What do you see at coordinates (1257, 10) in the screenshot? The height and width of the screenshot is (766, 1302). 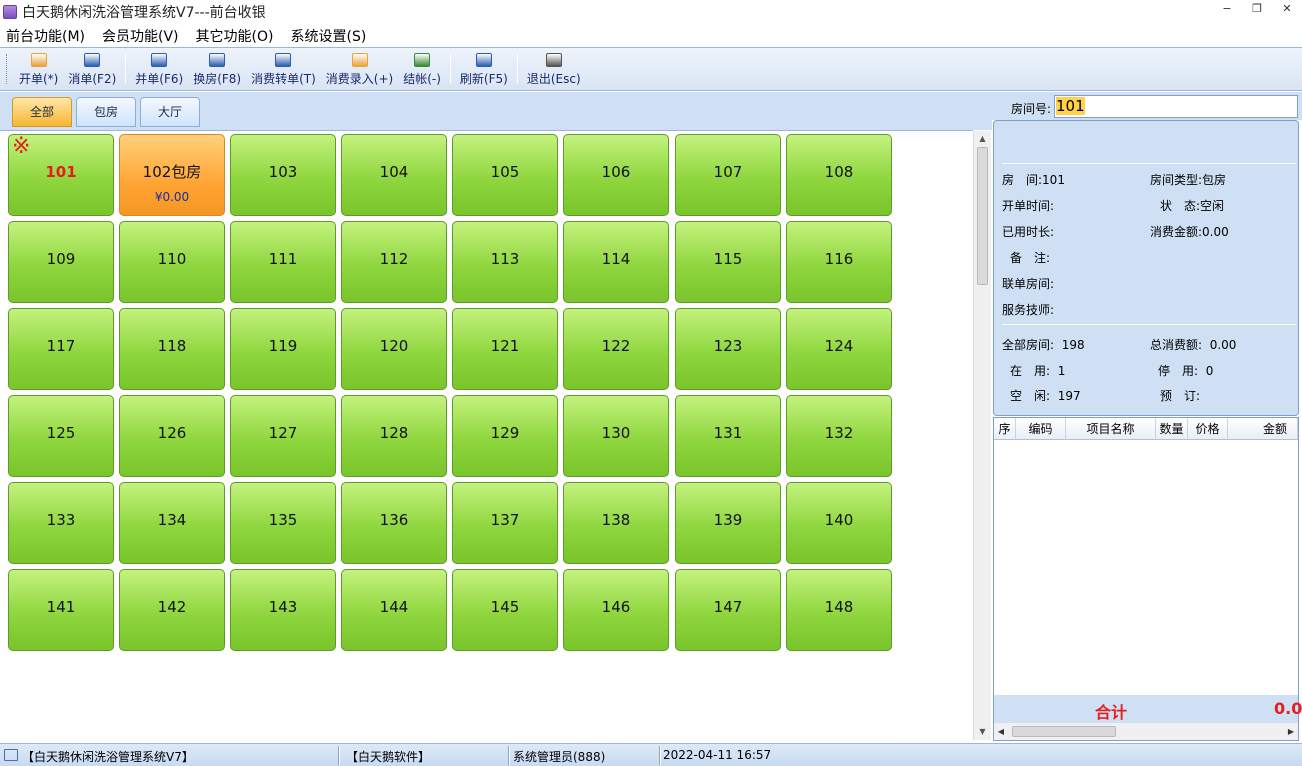 I see `restore-button: ❐` at bounding box center [1257, 10].